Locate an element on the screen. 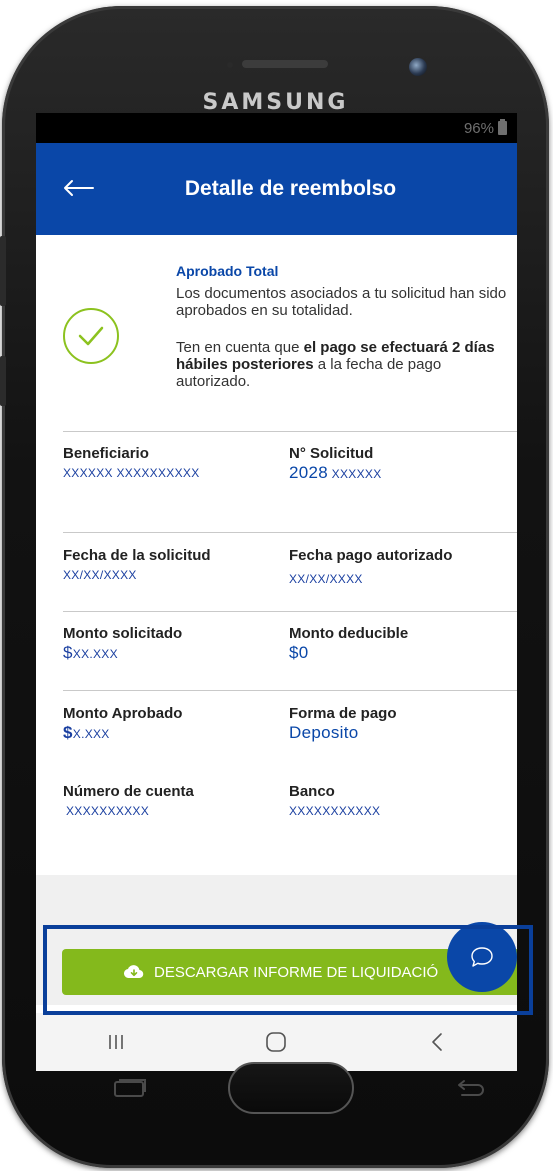 Image resolution: width=553 pixels, height=1171 pixels. field-solicitud: N° Solicitud 2028 XXXXXX is located at coordinates (335, 463).